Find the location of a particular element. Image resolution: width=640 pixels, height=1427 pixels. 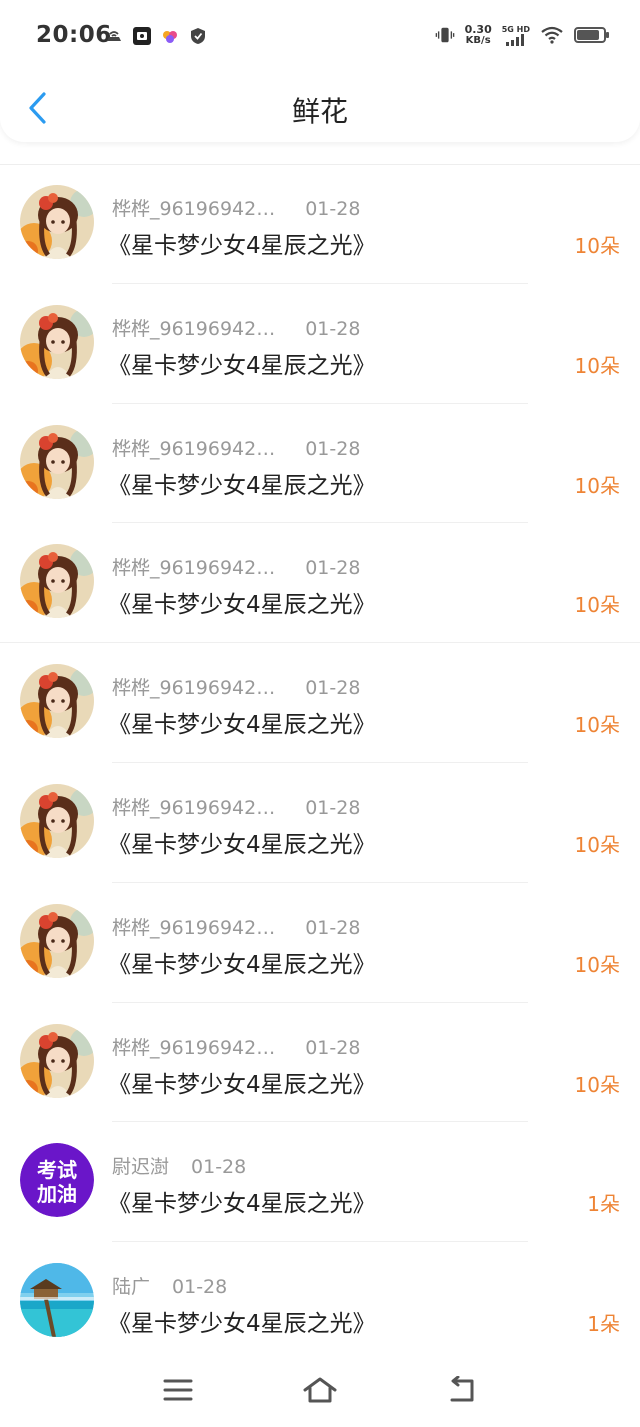

status-time: 20:06 is located at coordinates (74, 35).